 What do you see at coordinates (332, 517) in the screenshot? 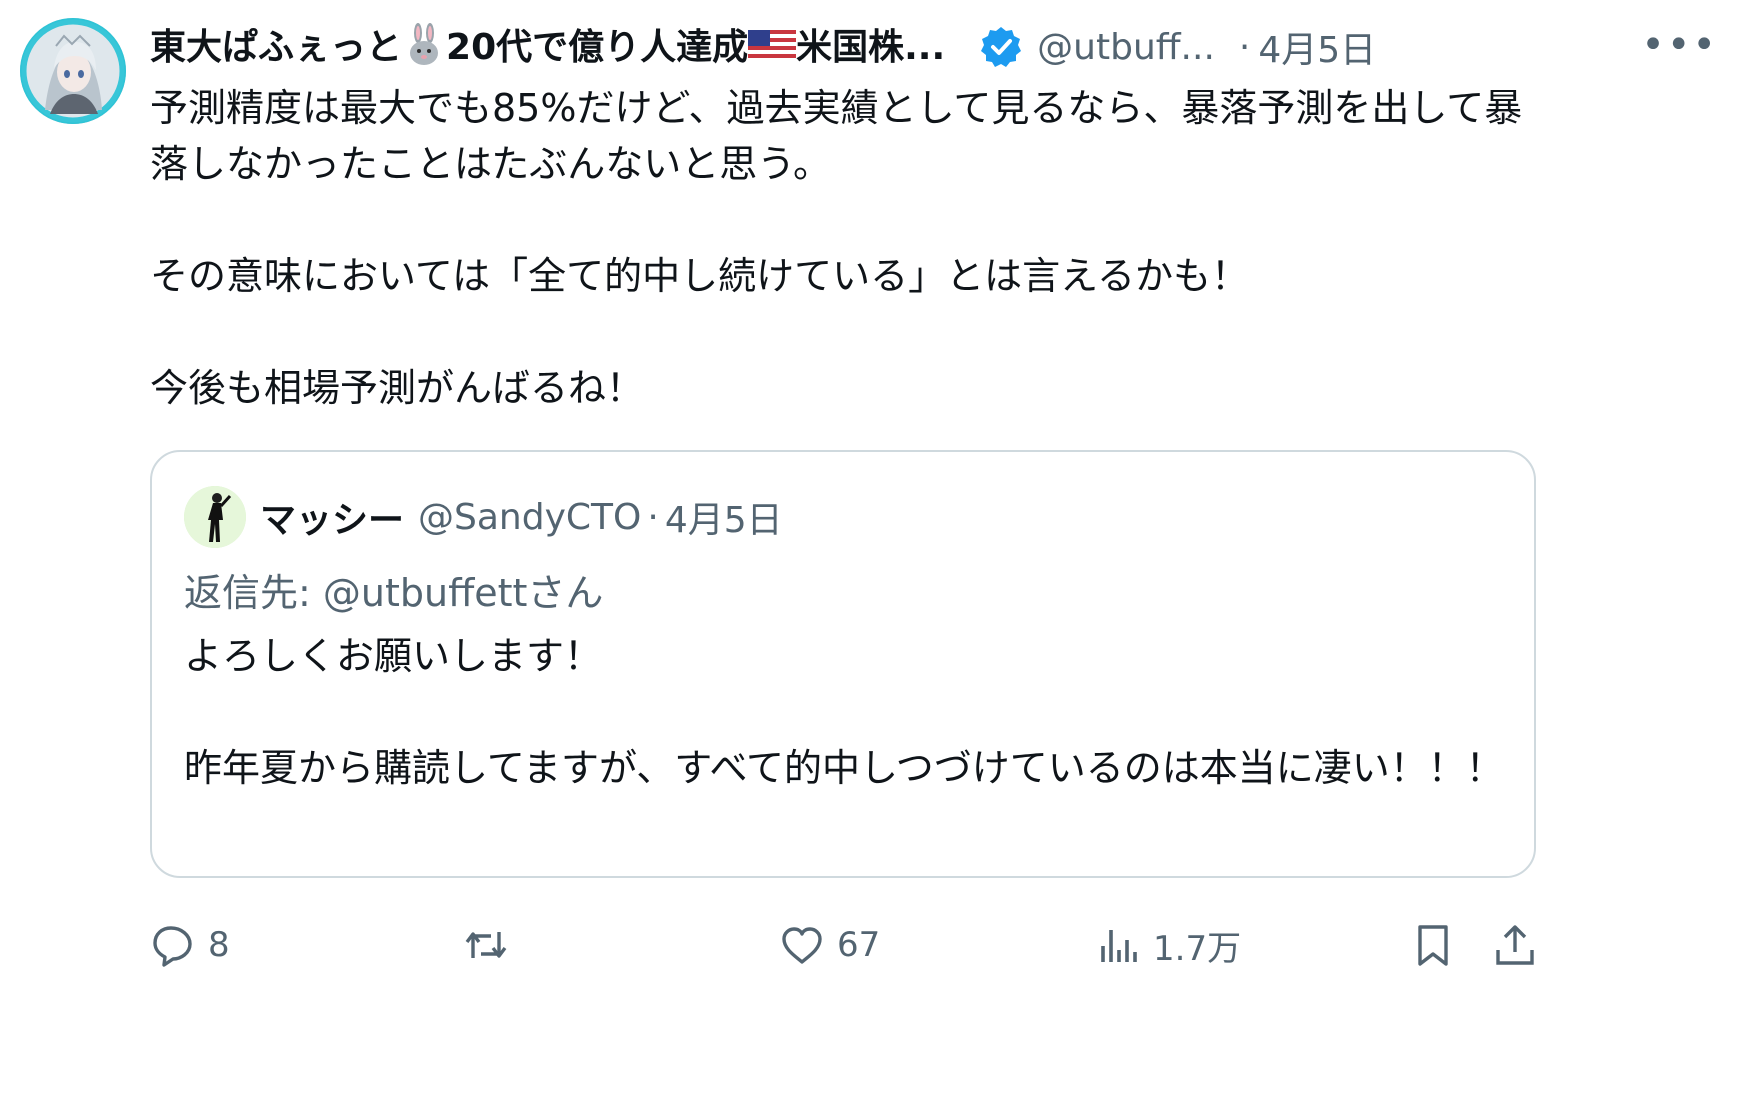
I see `quoted-author-display-name: マッシー` at bounding box center [332, 517].